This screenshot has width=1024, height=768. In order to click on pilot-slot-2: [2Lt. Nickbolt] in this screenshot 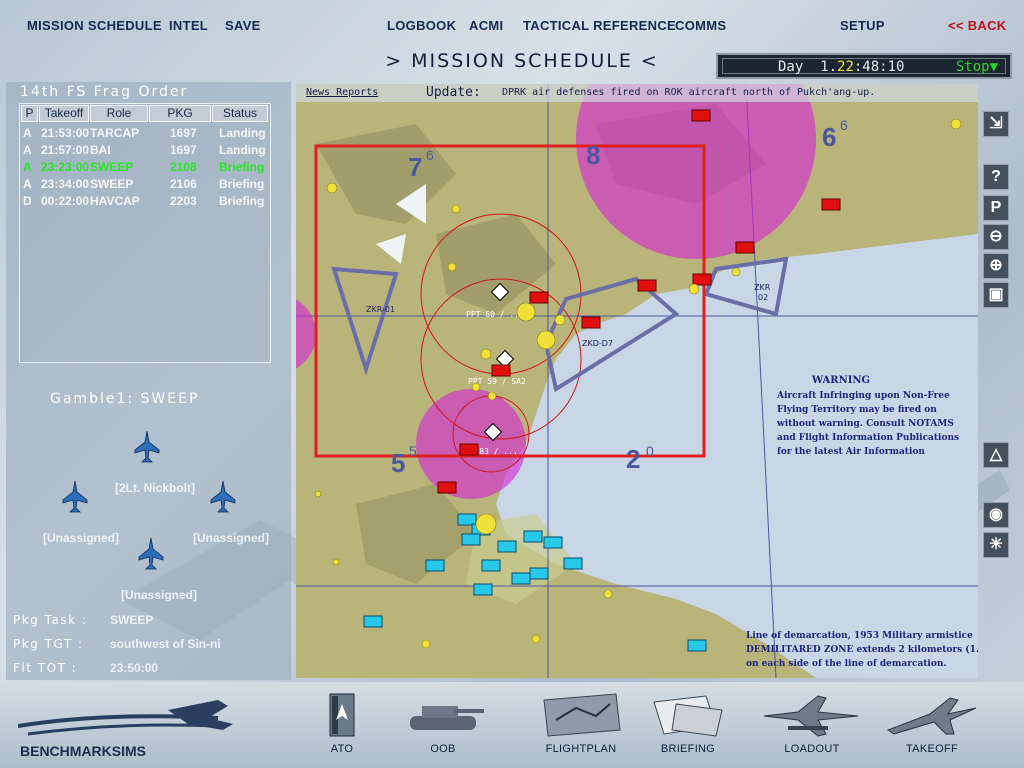, I will do `click(155, 488)`.